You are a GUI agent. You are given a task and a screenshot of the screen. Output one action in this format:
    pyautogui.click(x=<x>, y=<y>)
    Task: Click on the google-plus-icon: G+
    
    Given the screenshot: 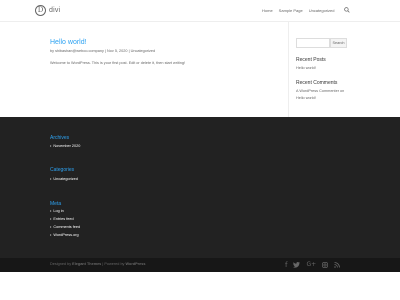 What is the action you would take?
    pyautogui.click(x=311, y=265)
    